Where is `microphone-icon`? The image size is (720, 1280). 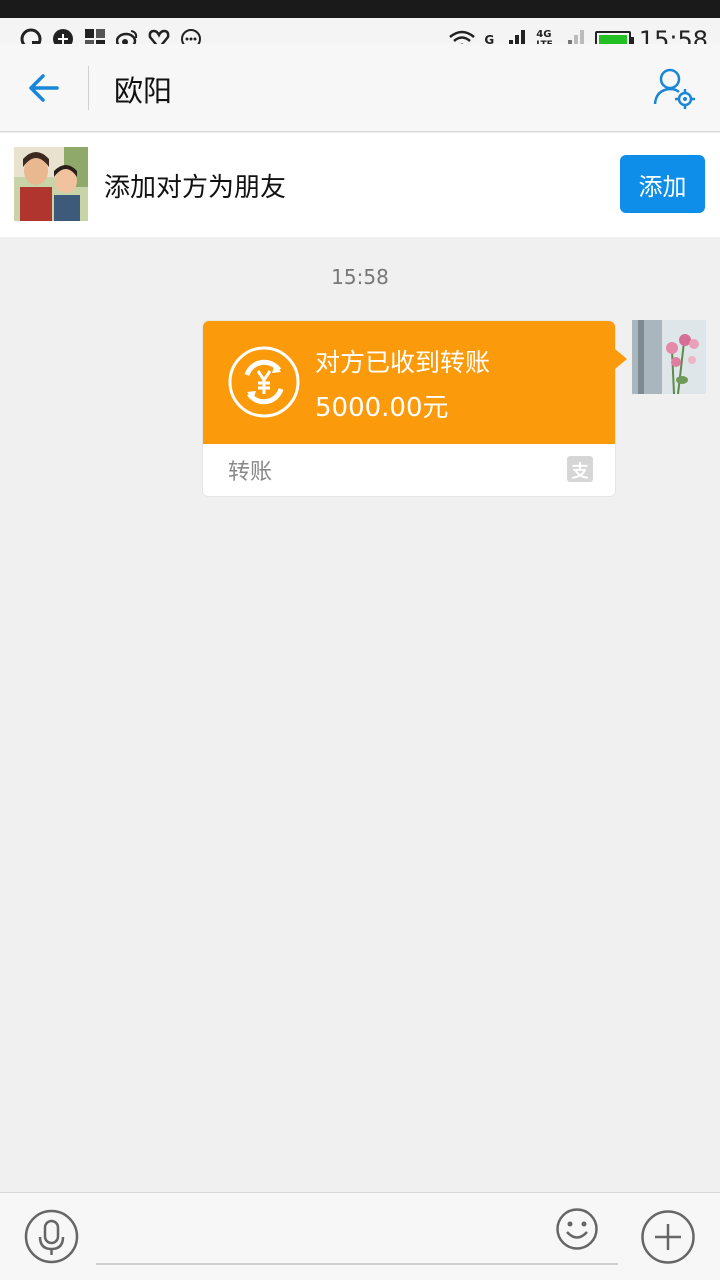 microphone-icon is located at coordinates (51, 1236).